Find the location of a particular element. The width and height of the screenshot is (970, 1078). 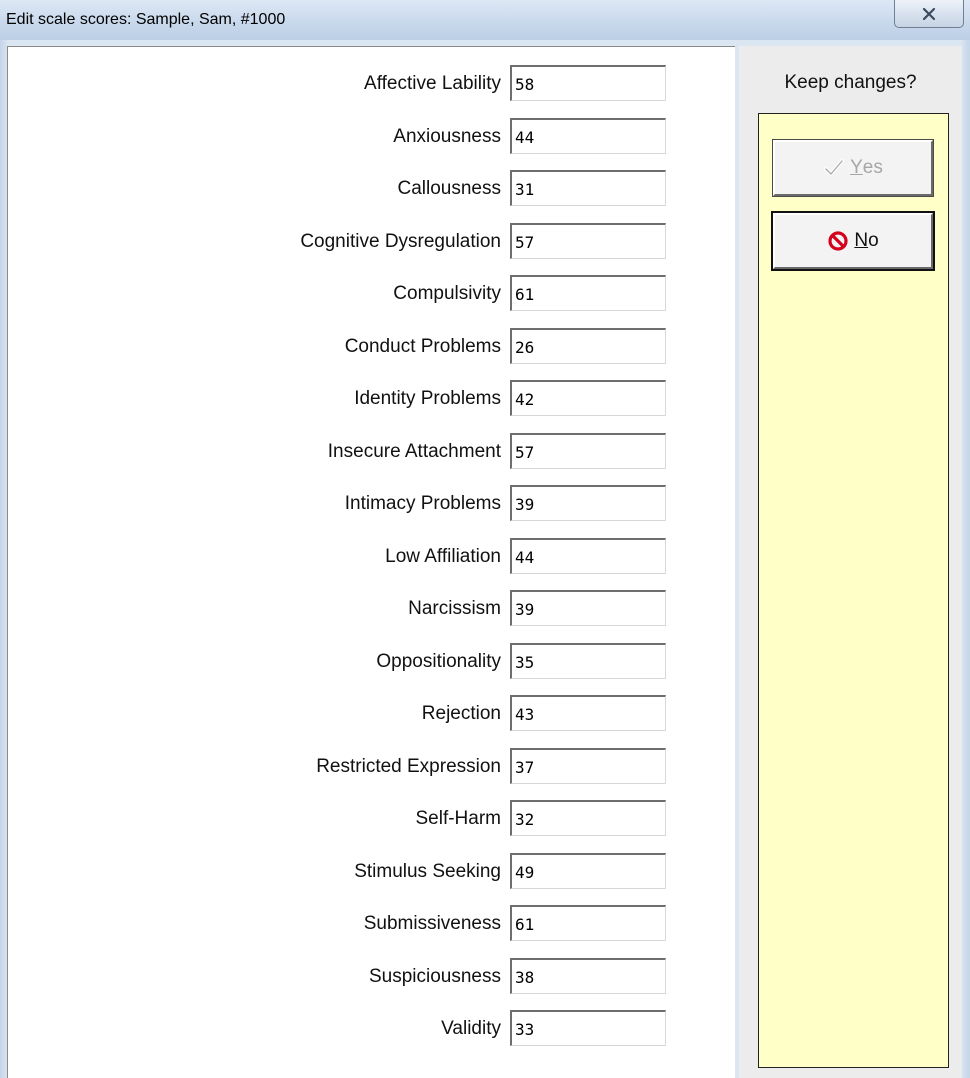

title-bar: Edit scale scores: Sample, Sam, #1000 is located at coordinates (485, 20).